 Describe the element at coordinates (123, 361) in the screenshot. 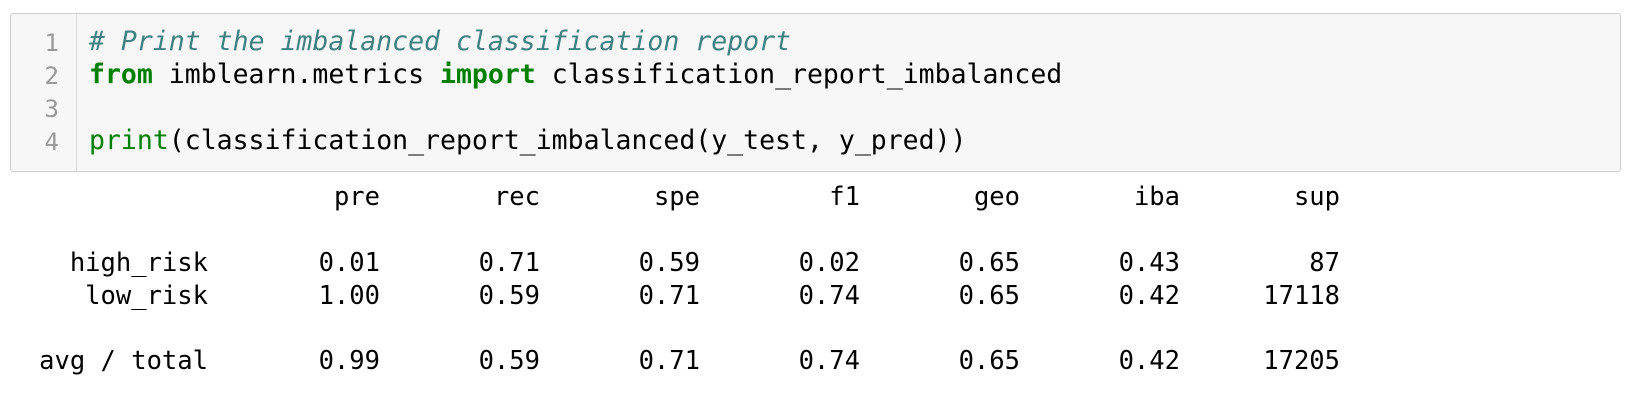

I see `row-label: avg / total` at that location.